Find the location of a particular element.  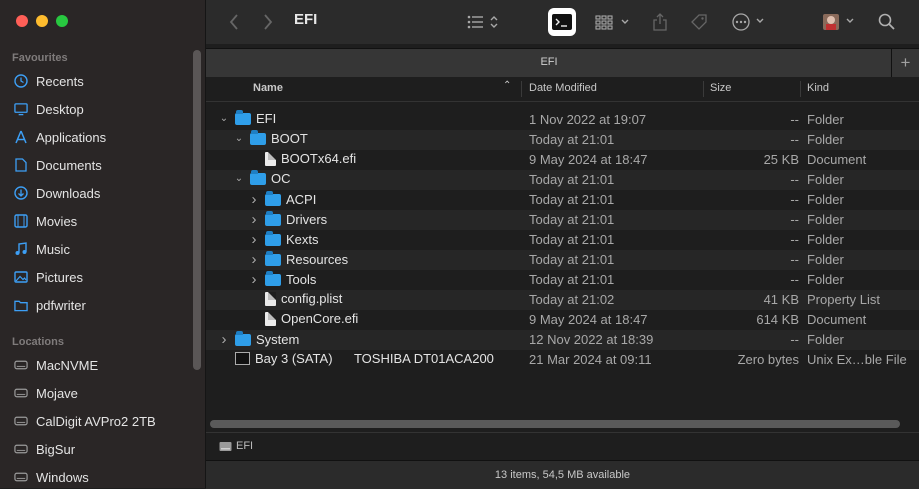

sidebar-fav-pdfwriter: pdfwriter is located at coordinates (50, 305).